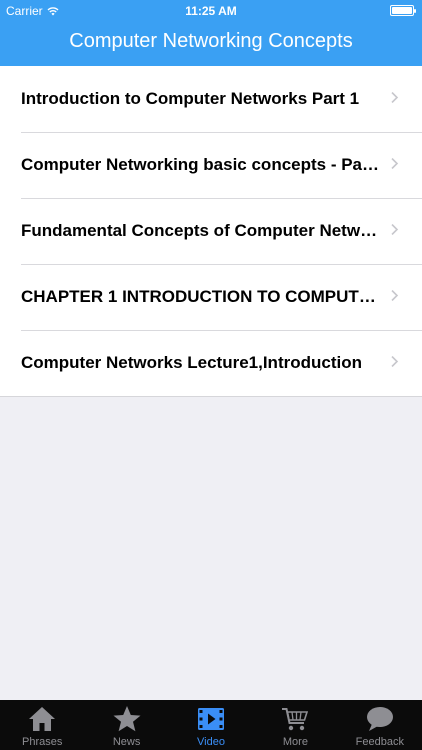 The image size is (422, 750). What do you see at coordinates (211, 41) in the screenshot?
I see `page-title: Computer Networking Concepts` at bounding box center [211, 41].